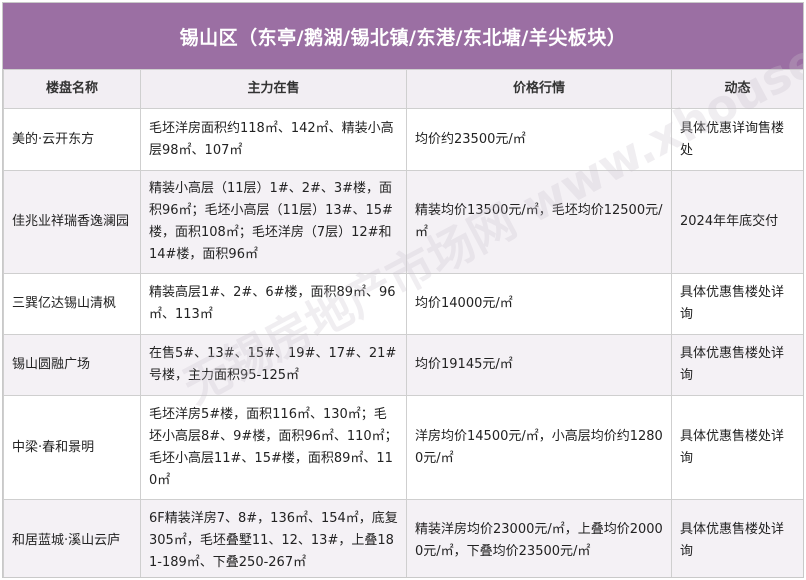 This screenshot has height=580, width=806. Describe the element at coordinates (72, 365) in the screenshot. I see `cell-name: 锡山圆融广场` at that location.